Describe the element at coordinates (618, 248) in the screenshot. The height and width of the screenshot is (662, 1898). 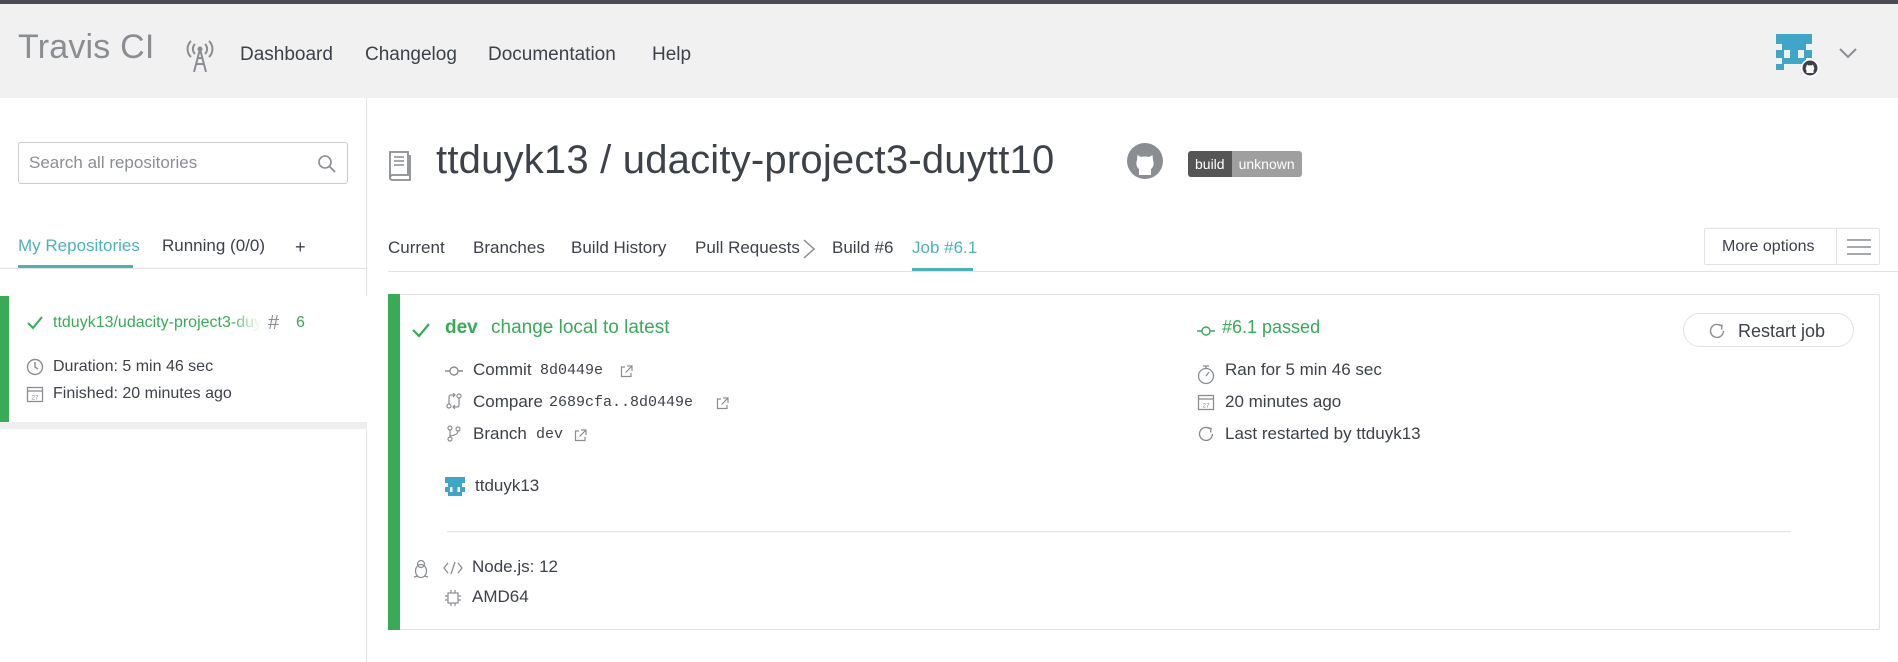
I see `tab-build-history: Build History` at that location.